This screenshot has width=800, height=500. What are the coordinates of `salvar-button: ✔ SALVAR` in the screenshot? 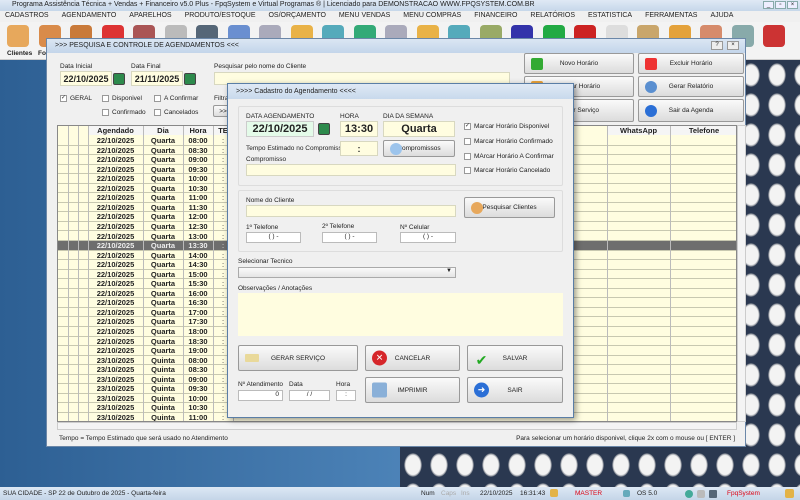 It's located at (515, 358).